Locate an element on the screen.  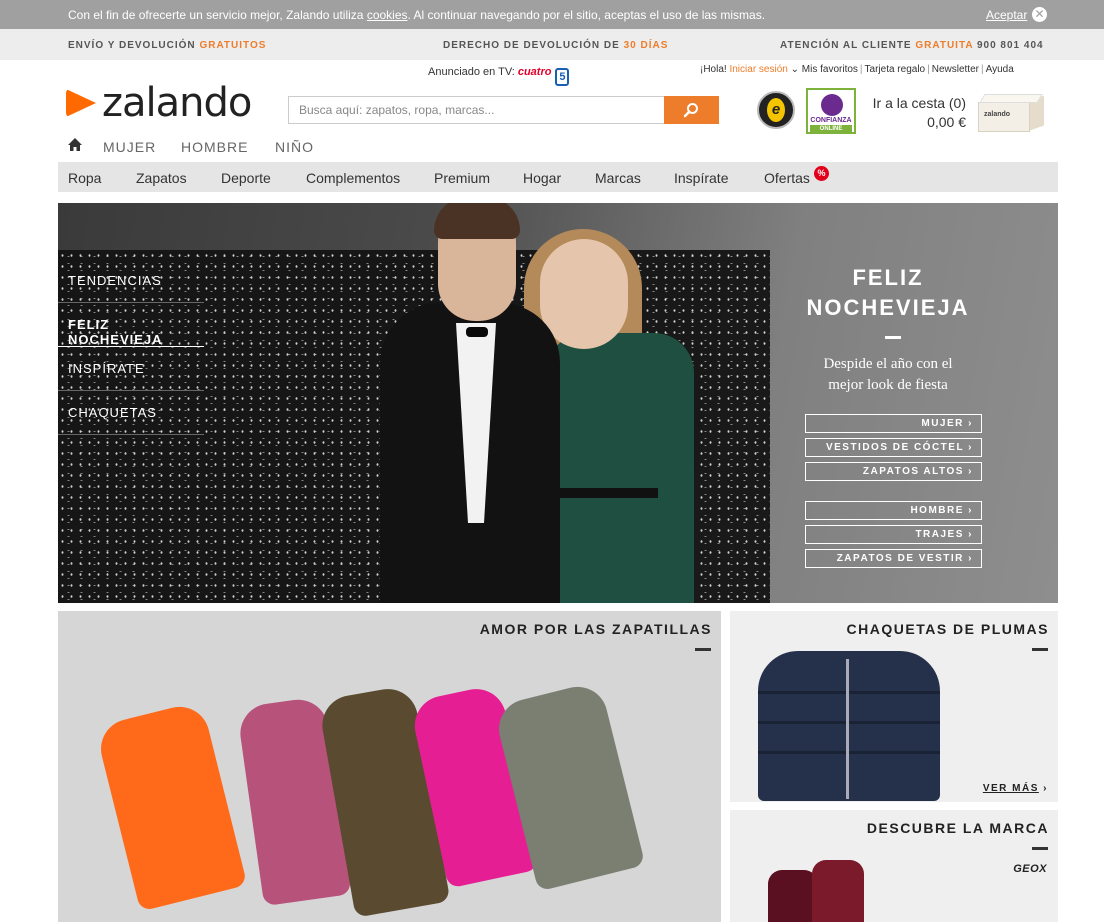
hero-button-vestidos-coctel: VESTIDOS DE CÓCTEL › is located at coordinates (893, 447).